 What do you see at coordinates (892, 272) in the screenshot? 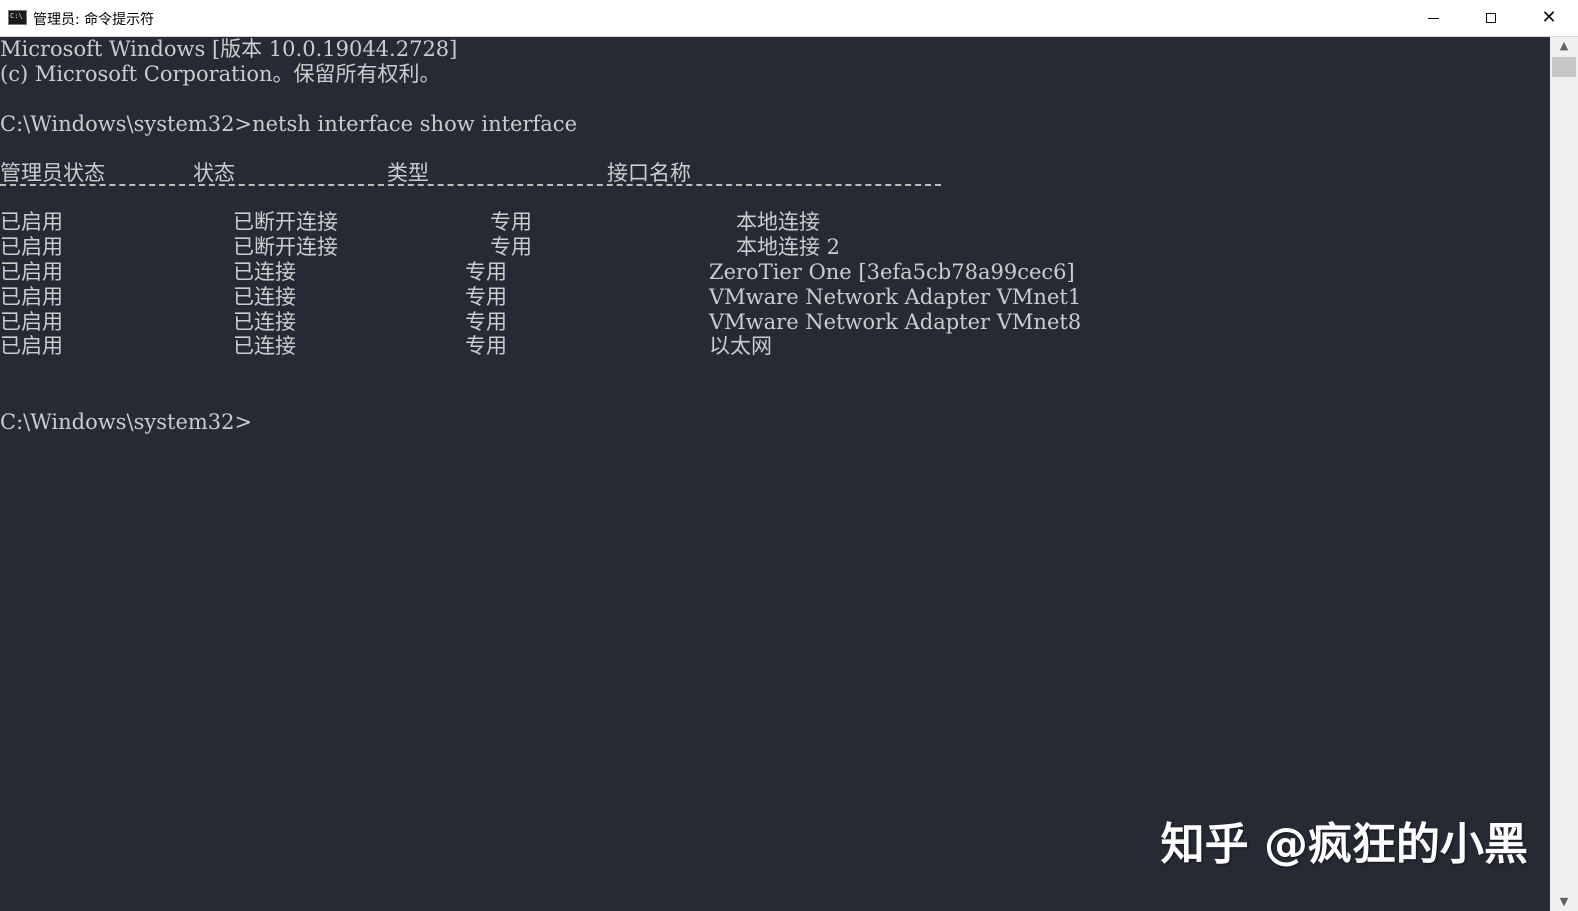
I see `row-interface-name: ZeroTier One [3efa5cb78a99cec6]` at bounding box center [892, 272].